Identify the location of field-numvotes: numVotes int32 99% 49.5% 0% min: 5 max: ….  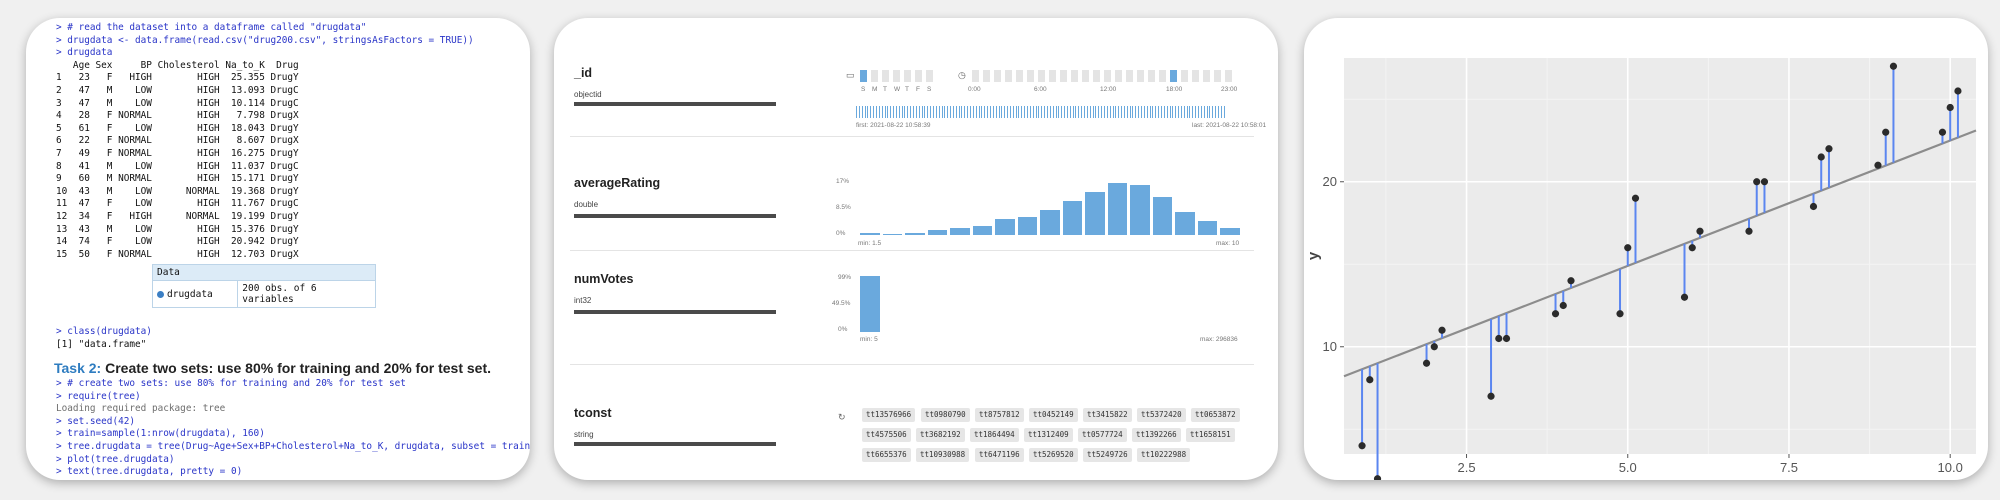
(912, 307).